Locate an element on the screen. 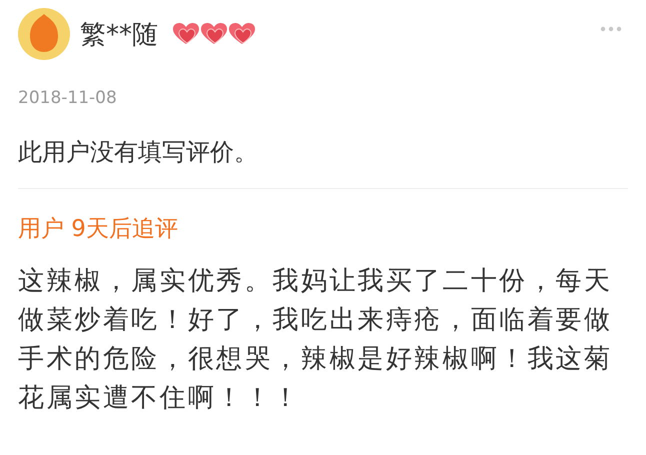 This screenshot has width=646, height=455. followup-label: 用户 9天后追评 is located at coordinates (98, 229).